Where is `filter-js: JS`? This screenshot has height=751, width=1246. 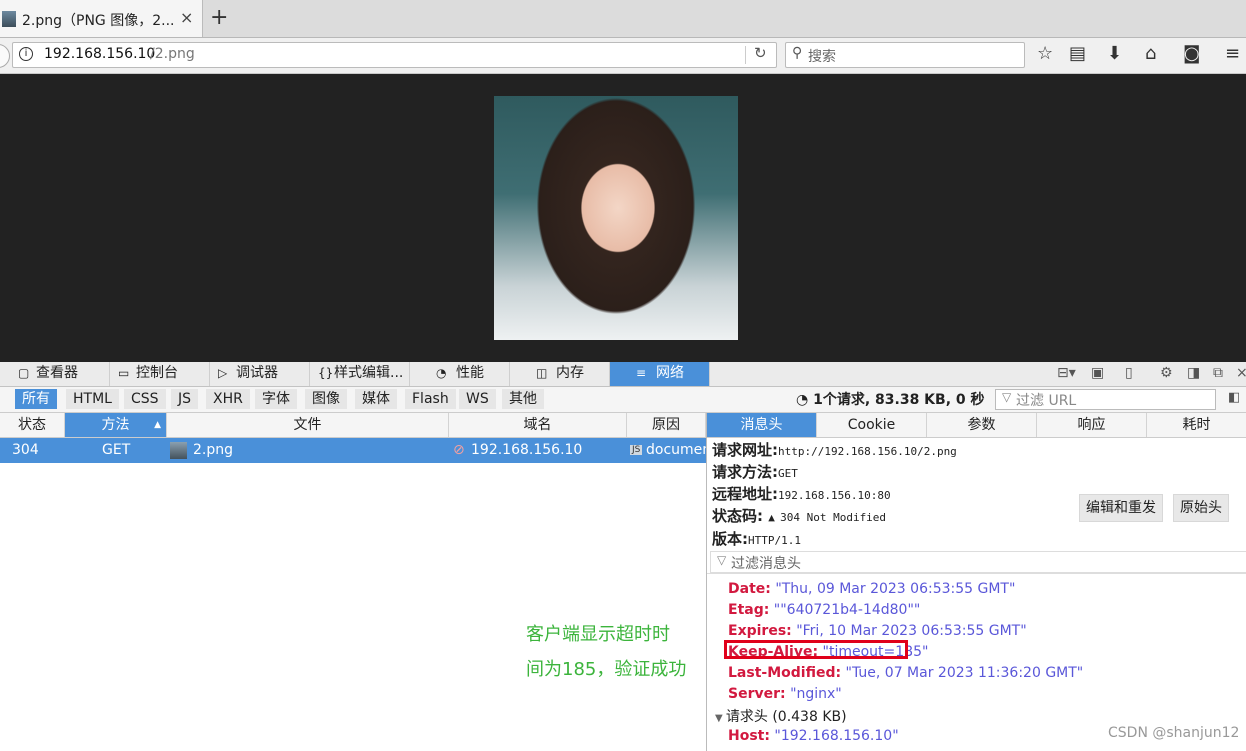 filter-js: JS is located at coordinates (185, 399).